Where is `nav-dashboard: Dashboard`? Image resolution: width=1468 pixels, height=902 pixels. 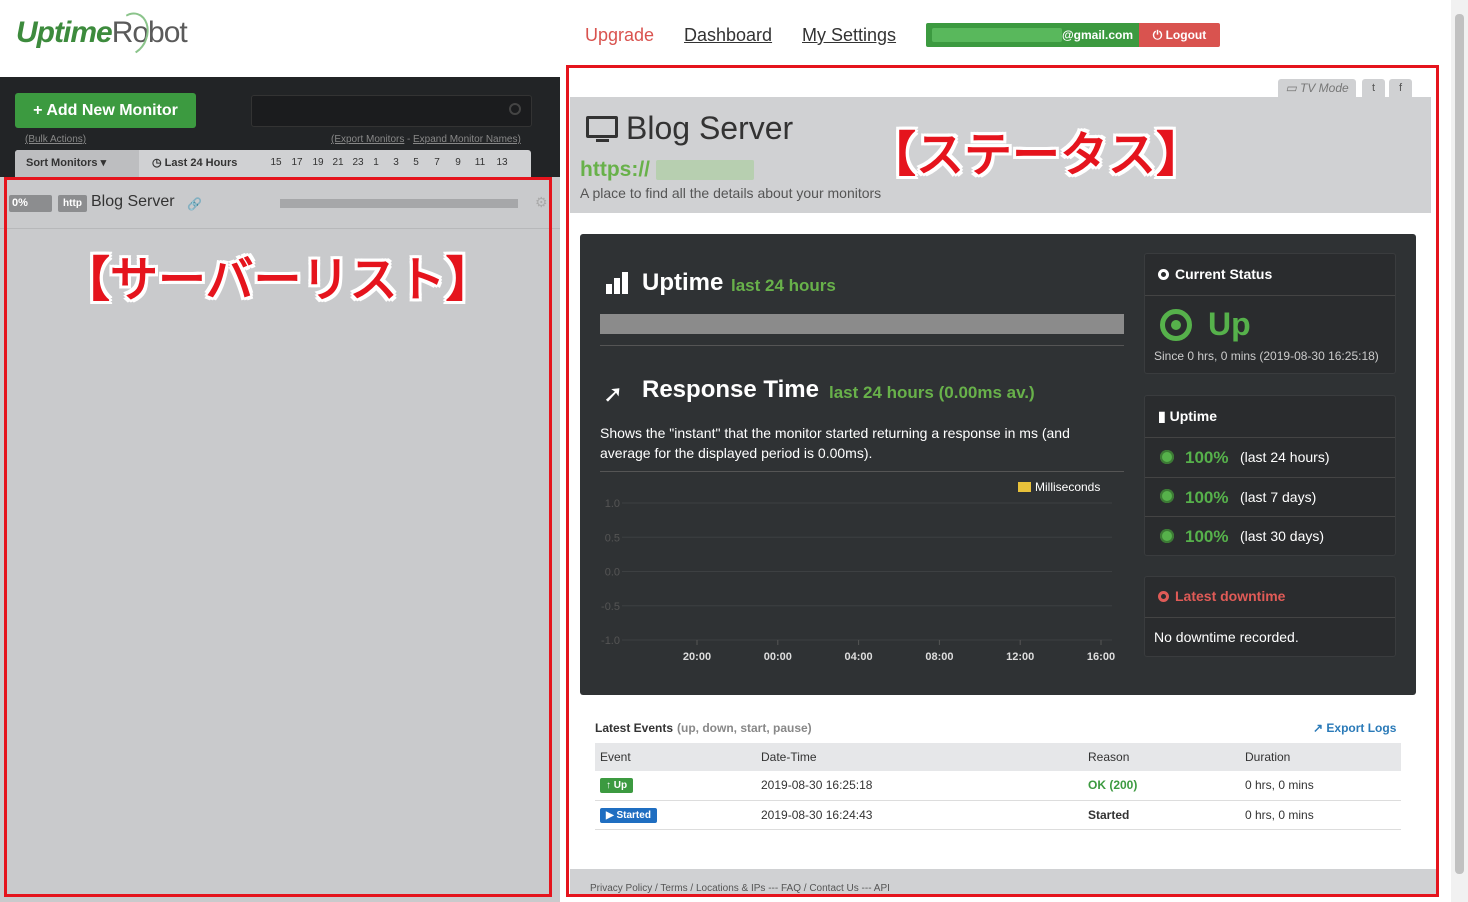
nav-dashboard: Dashboard is located at coordinates (728, 35).